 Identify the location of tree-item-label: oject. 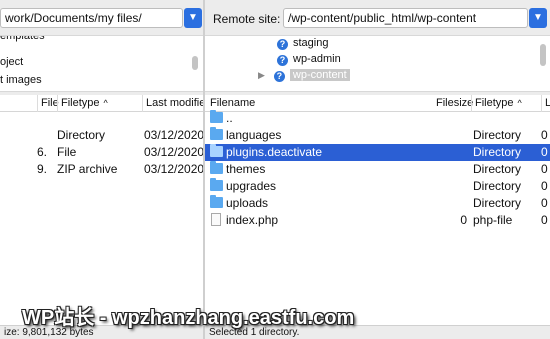
(12, 62).